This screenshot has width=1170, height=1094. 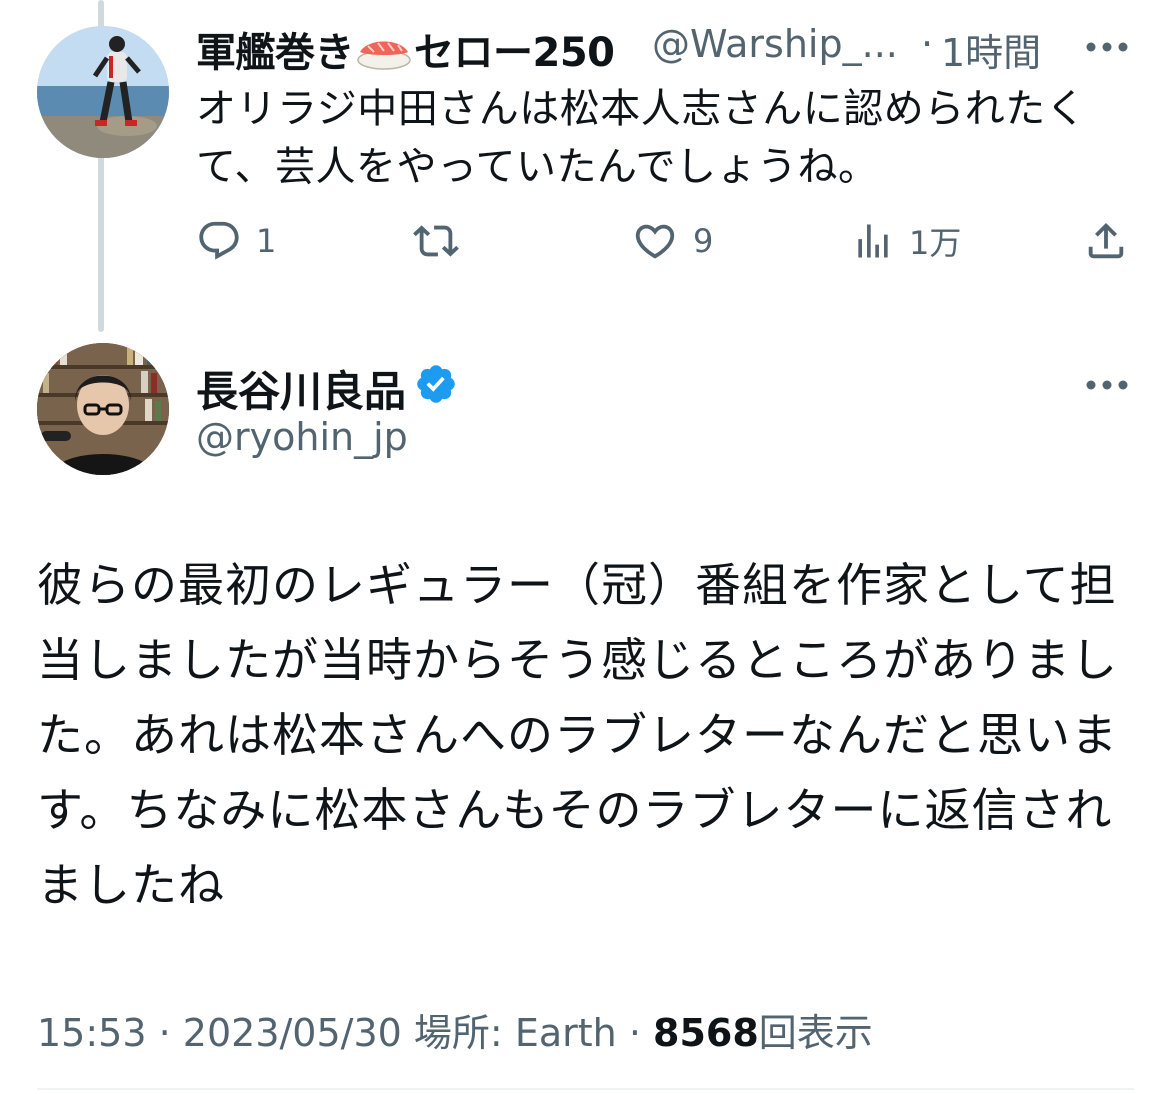 I want to click on sushi-icon, so click(x=384, y=52).